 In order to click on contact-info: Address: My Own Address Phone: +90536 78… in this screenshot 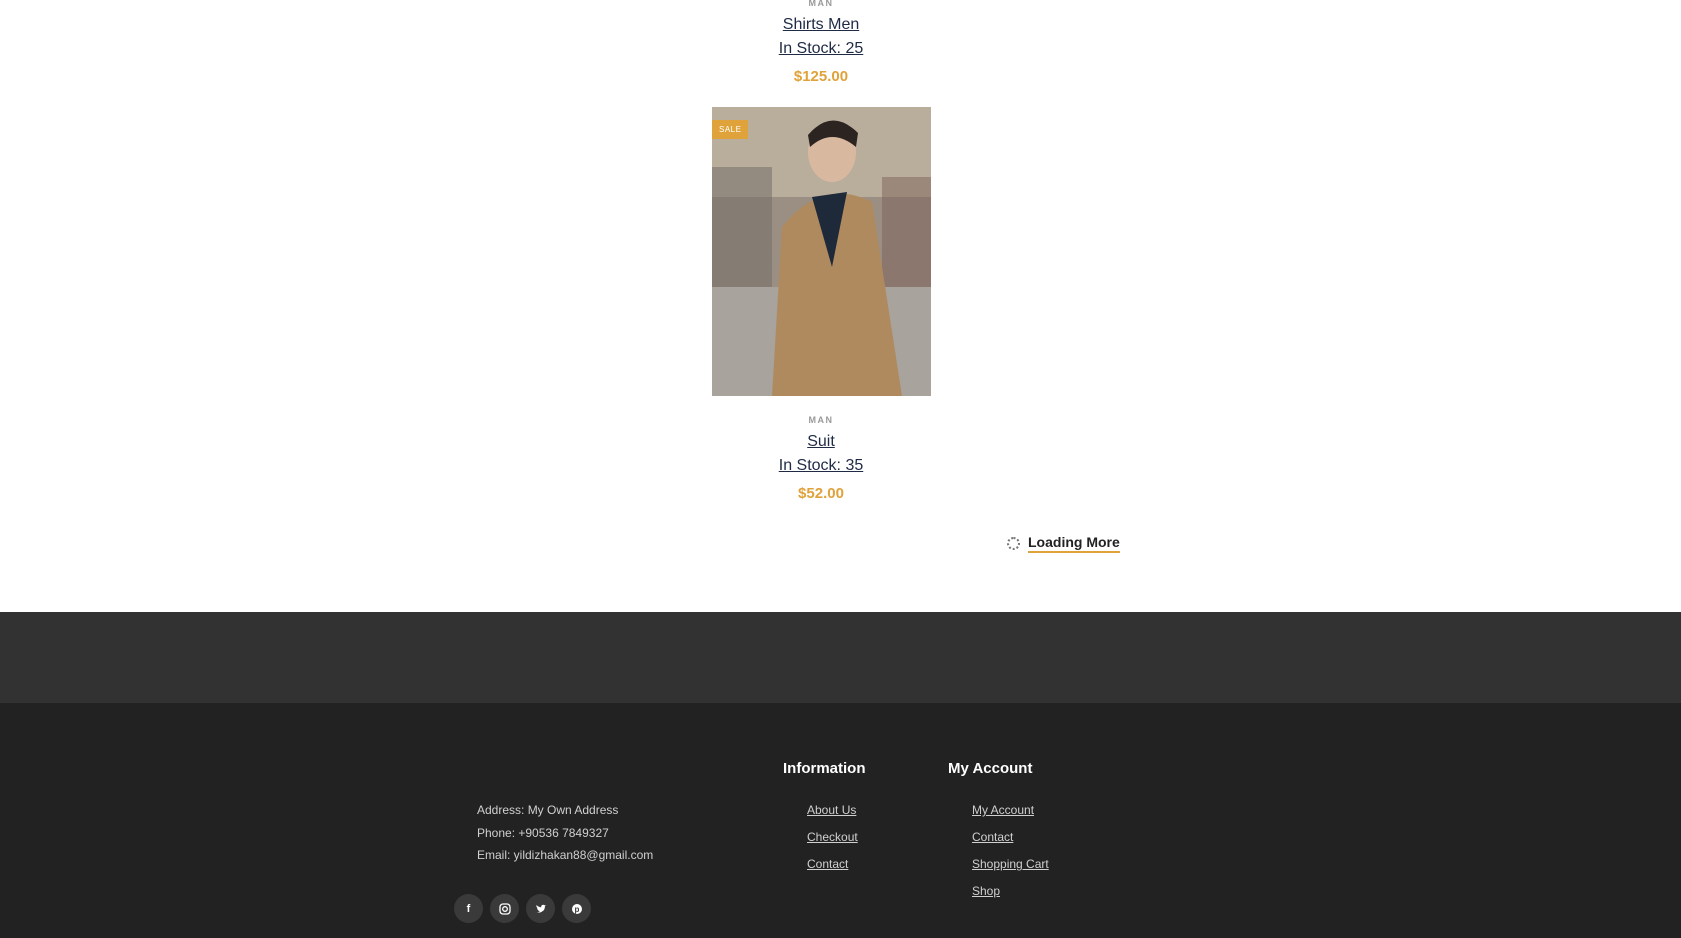, I will do `click(565, 833)`.